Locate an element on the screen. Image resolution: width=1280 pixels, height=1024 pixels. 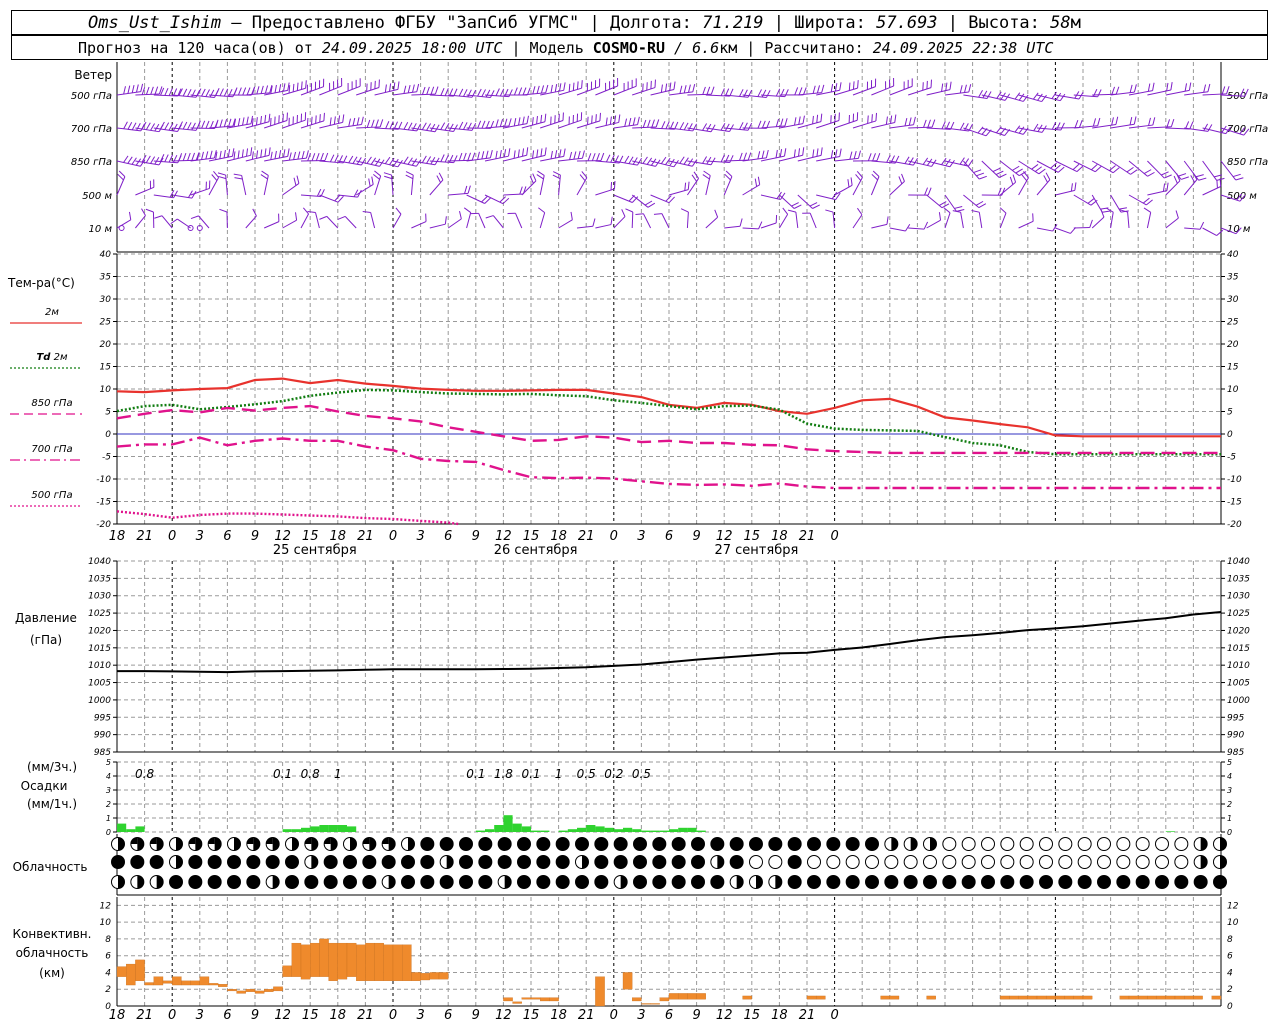
conv-panel-title-2: облачность is located at coordinates (52, 953).